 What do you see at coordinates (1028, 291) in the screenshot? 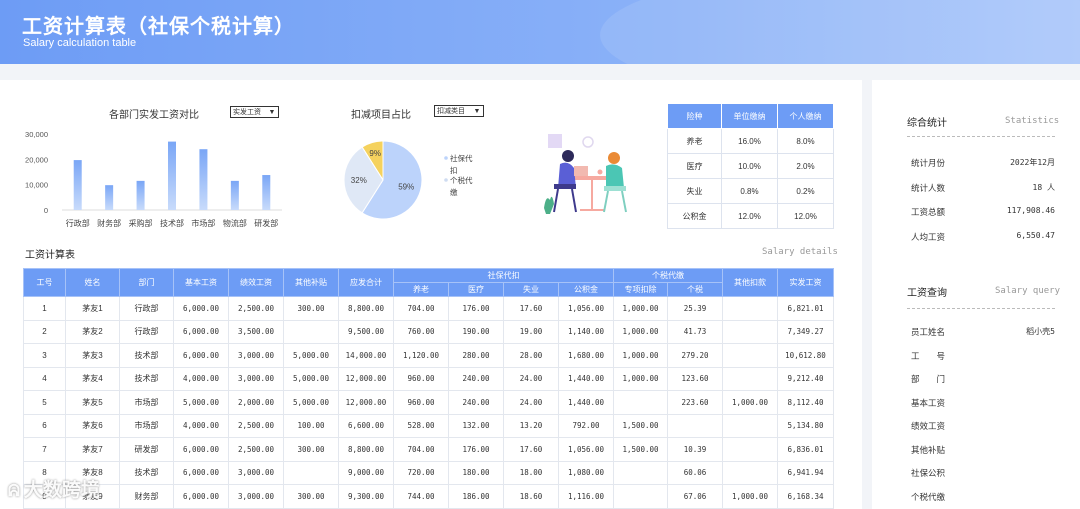
I see `query-title-en: Salary query` at bounding box center [1028, 291].